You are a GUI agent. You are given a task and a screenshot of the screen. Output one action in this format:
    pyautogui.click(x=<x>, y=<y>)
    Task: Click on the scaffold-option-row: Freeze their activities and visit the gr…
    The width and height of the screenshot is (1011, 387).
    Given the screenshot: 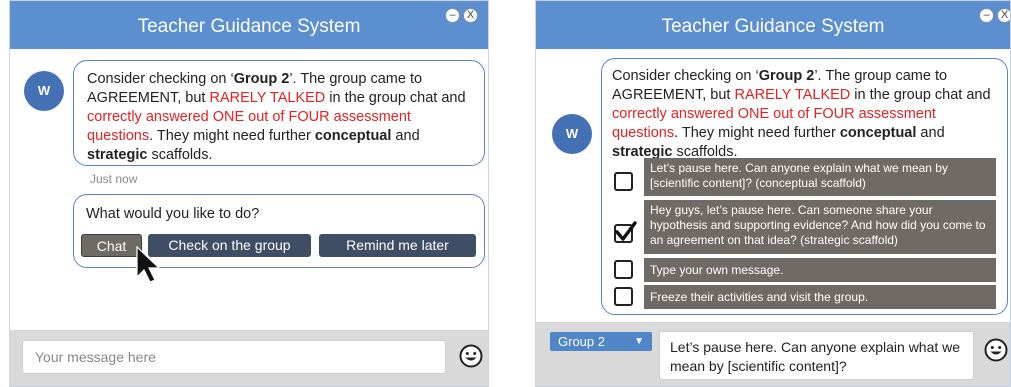 What is the action you would take?
    pyautogui.click(x=805, y=297)
    